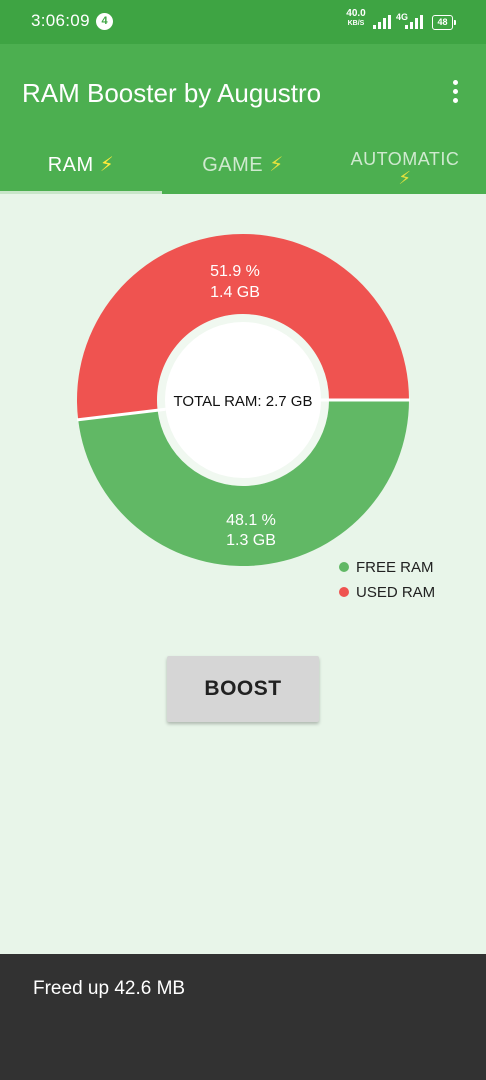 The image size is (486, 1080). What do you see at coordinates (109, 988) in the screenshot?
I see `snackbar-message: Freed up 42.6 MB` at bounding box center [109, 988].